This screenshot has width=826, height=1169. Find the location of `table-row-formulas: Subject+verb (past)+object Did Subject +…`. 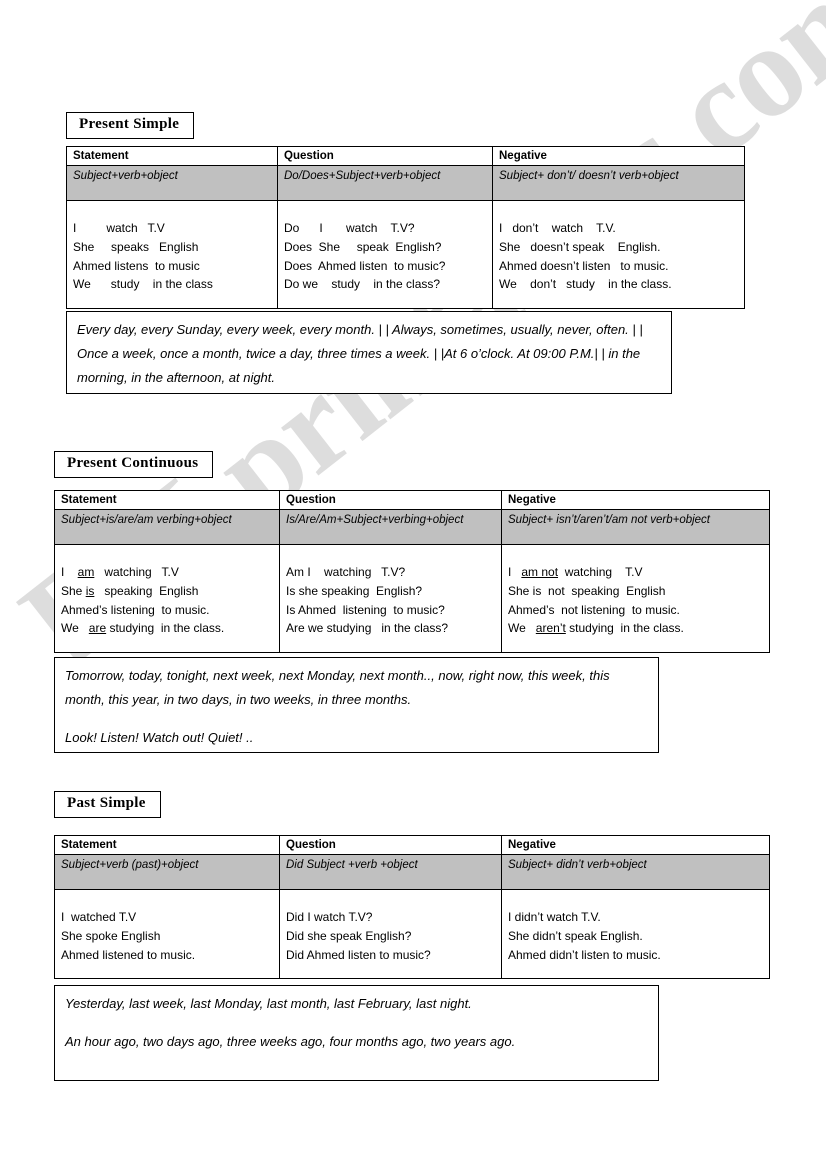

table-row-formulas: Subject+verb (past)+object Did Subject +… is located at coordinates (412, 872).